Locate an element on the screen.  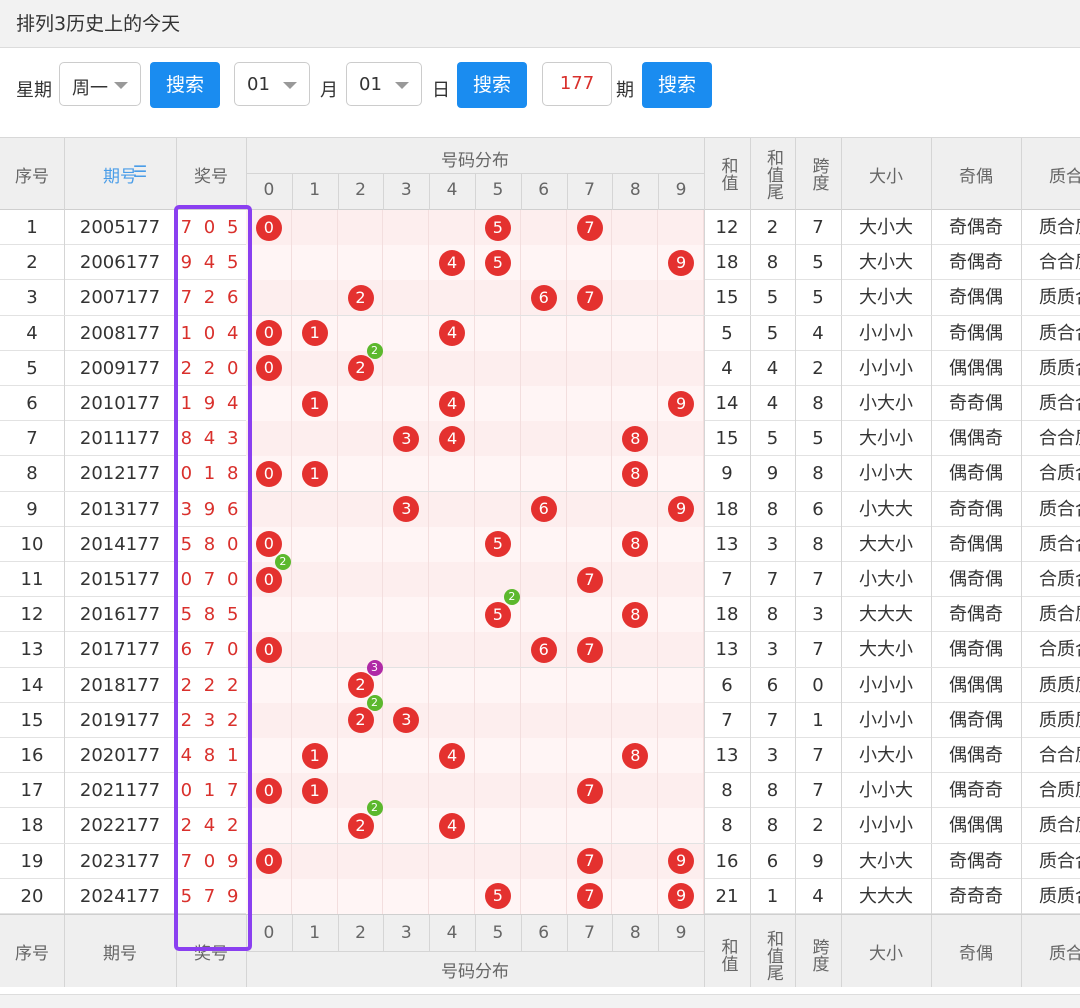
cell-issue: 2009177 is located at coordinates (120, 368).